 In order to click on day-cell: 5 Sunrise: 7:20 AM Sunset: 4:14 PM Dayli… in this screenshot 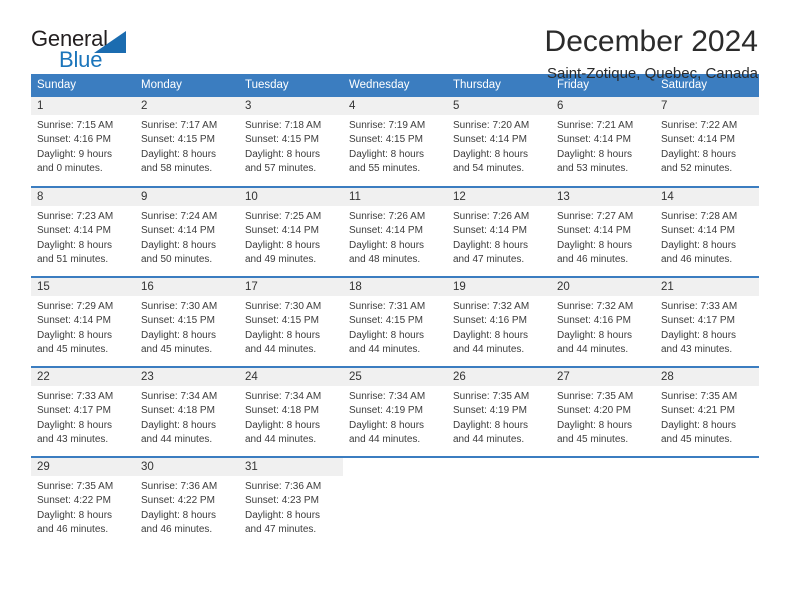, I will do `click(499, 142)`.